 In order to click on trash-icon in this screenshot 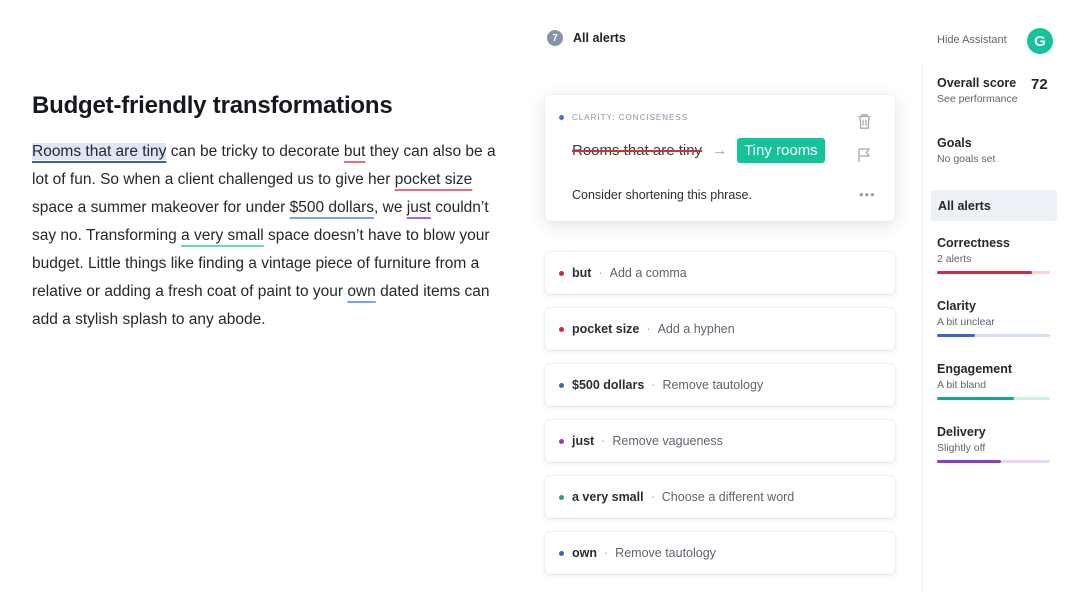, I will do `click(864, 124)`.